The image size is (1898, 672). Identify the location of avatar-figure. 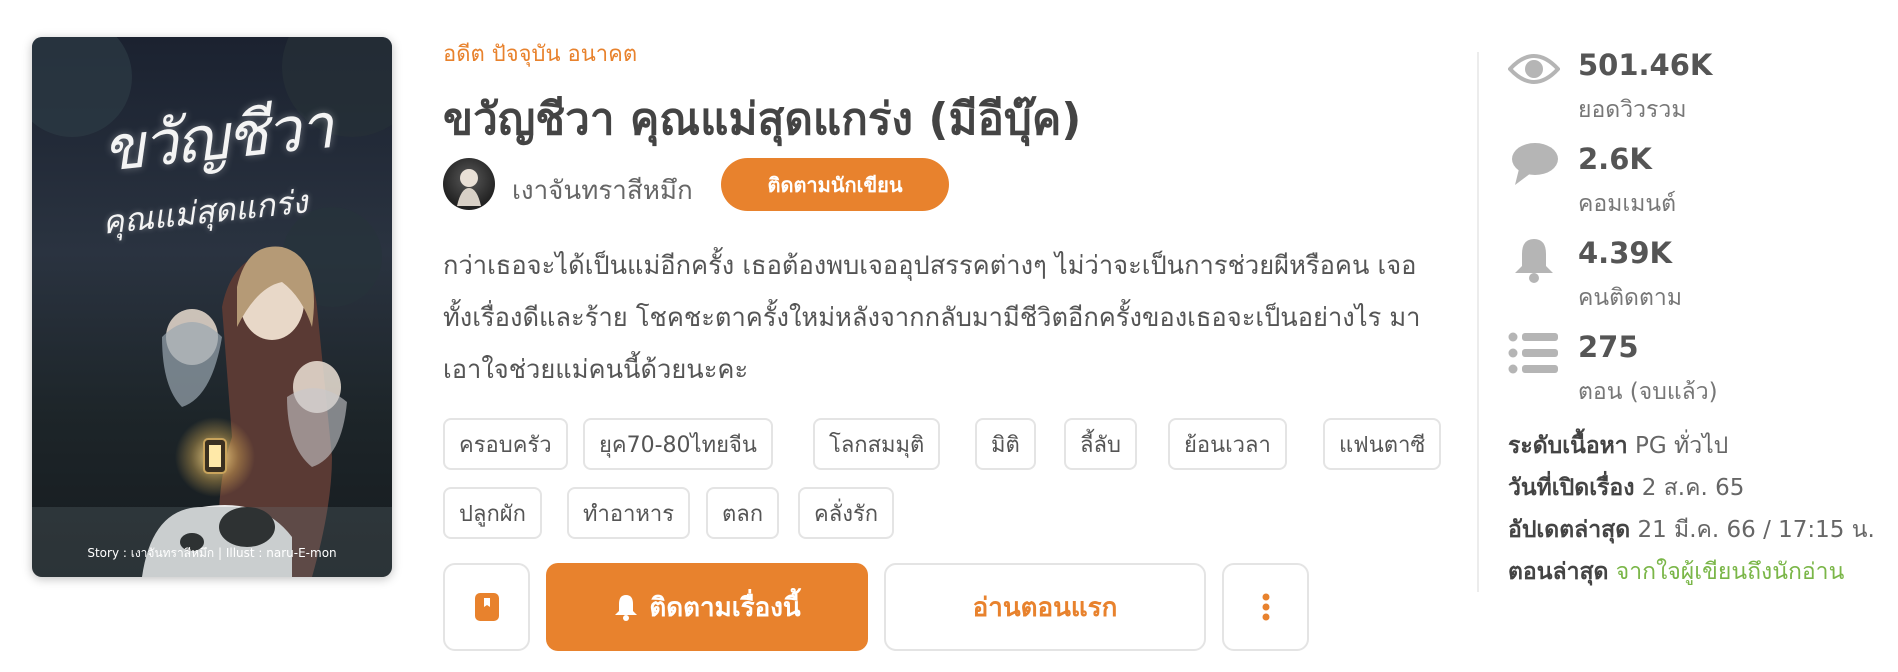
(469, 187).